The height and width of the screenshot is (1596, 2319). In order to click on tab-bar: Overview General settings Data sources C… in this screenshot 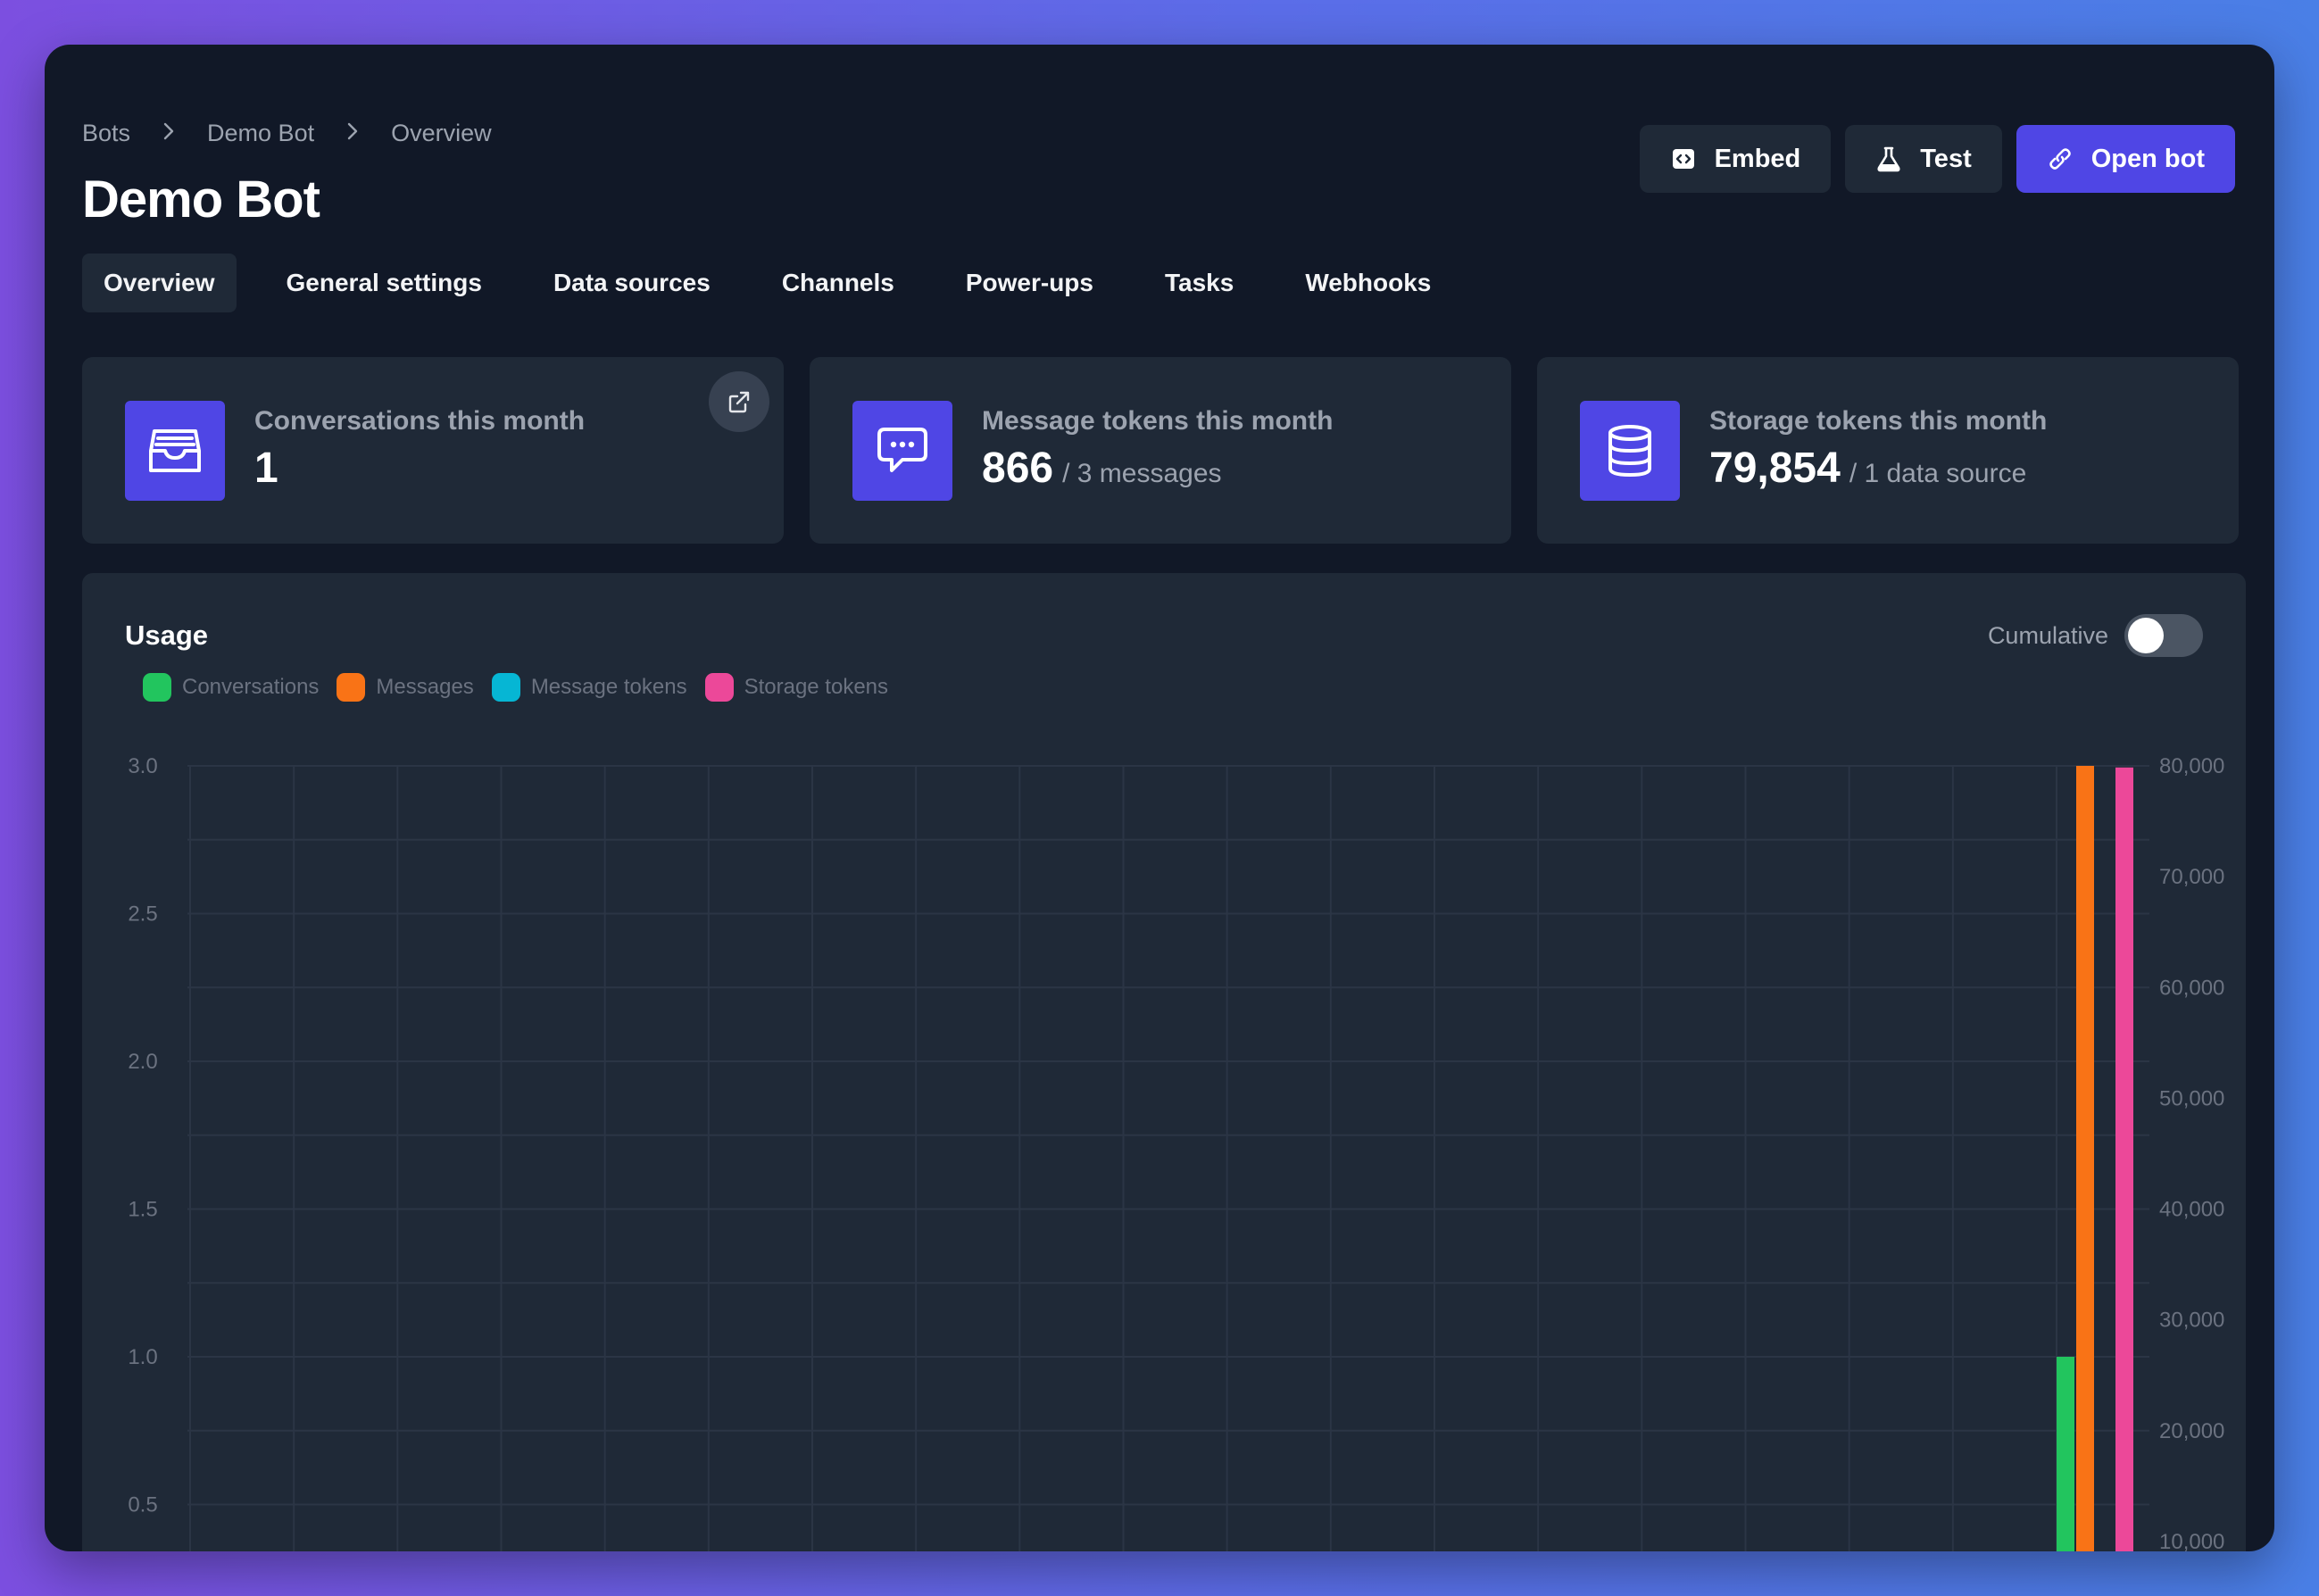, I will do `click(782, 283)`.